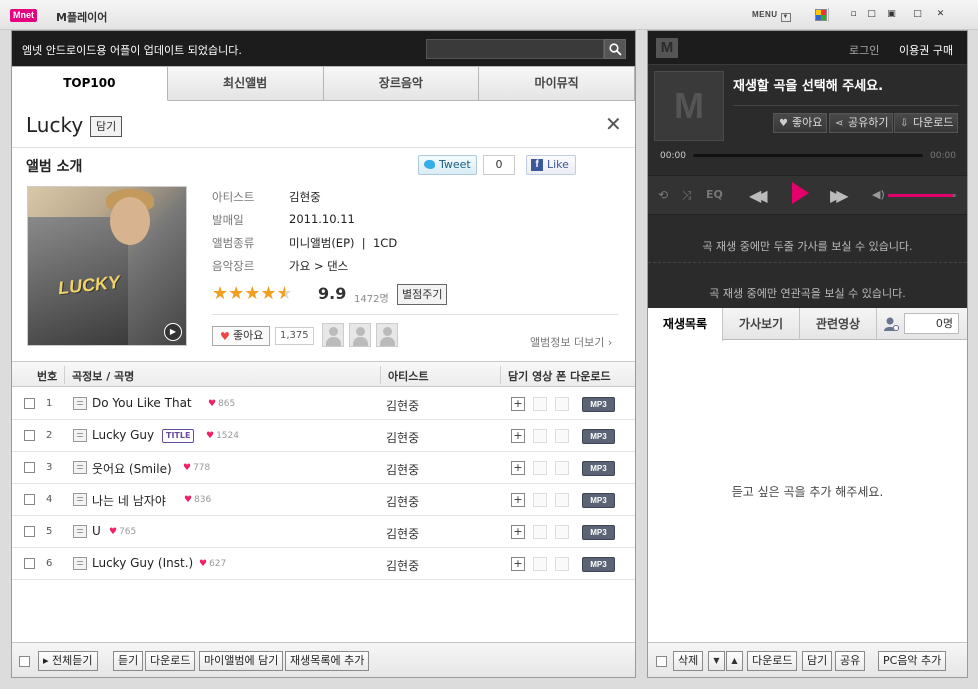 This screenshot has height=689, width=978. Describe the element at coordinates (142, 403) in the screenshot. I see `track-title: Do You Like That` at that location.